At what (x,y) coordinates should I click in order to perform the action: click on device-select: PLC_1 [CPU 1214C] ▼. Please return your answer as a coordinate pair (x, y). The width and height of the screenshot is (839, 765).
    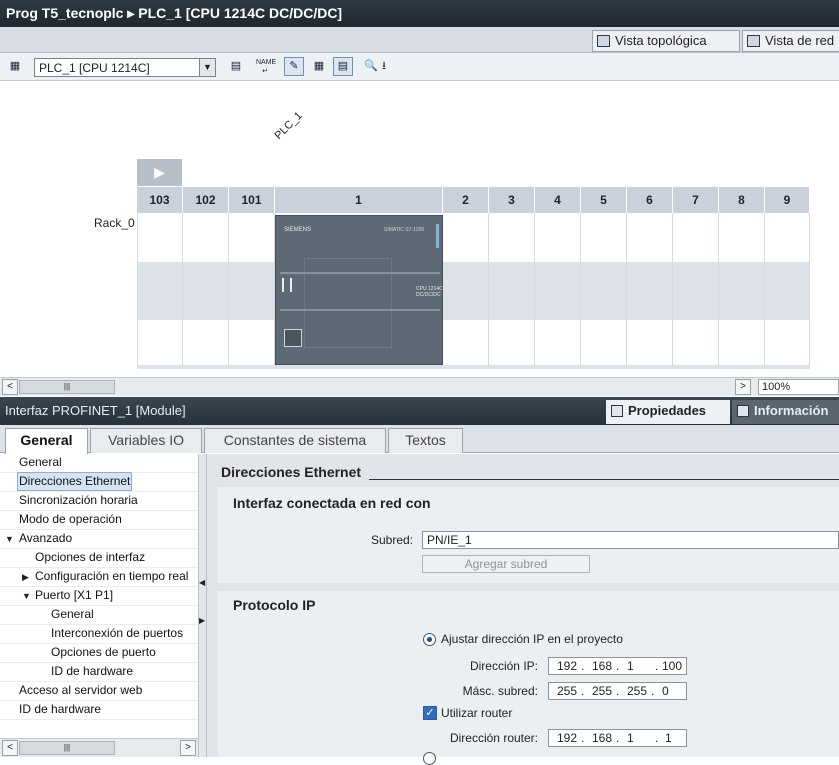
    Looking at the image, I should click on (125, 67).